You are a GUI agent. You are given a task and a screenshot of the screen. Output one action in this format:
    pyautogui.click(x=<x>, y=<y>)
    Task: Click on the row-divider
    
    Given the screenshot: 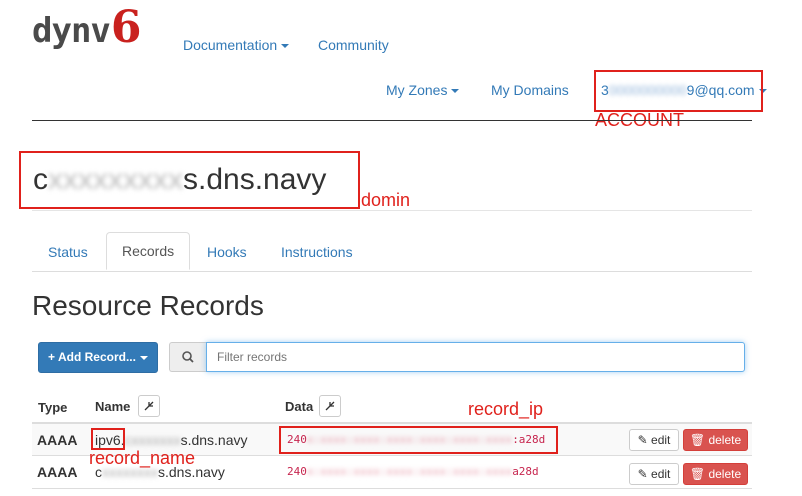 What is the action you would take?
    pyautogui.click(x=392, y=488)
    